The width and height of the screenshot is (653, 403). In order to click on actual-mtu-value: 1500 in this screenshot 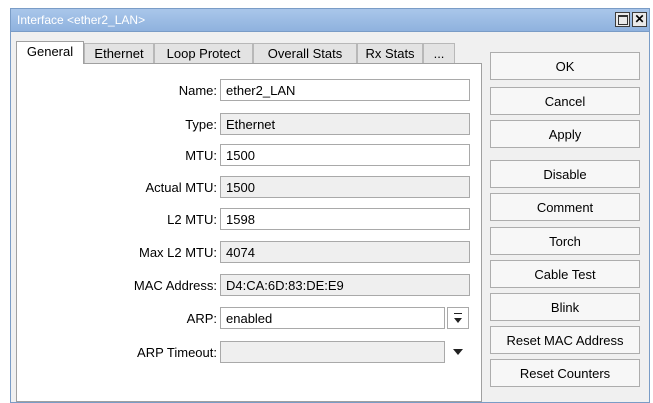, I will do `click(345, 187)`.